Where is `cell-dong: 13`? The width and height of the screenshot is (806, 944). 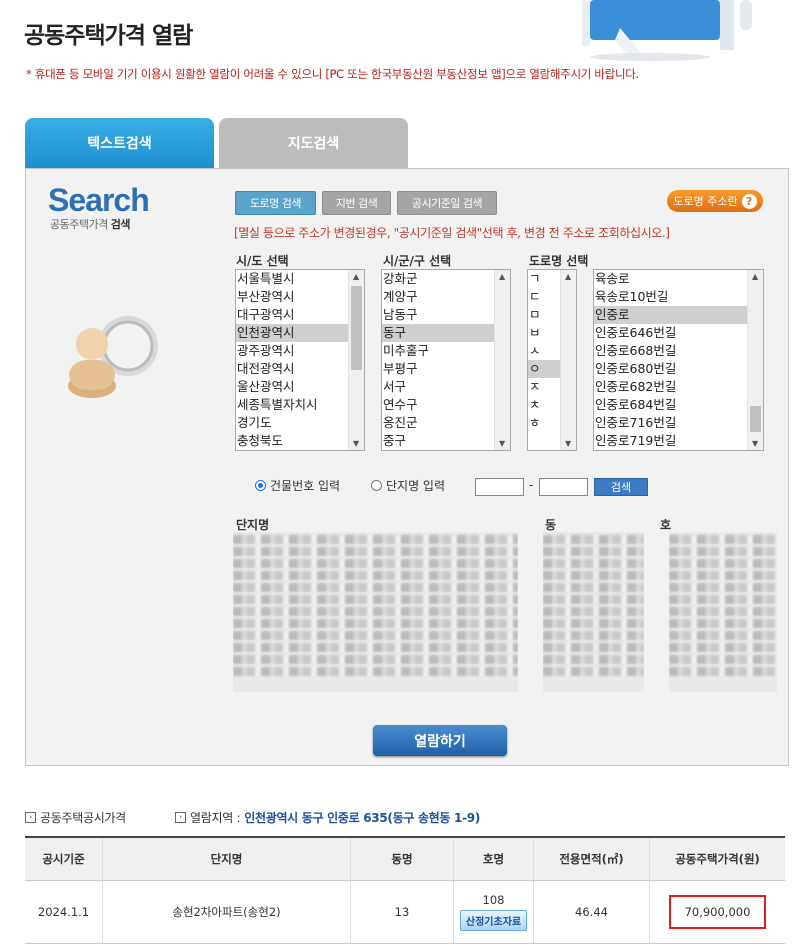
cell-dong: 13 is located at coordinates (402, 912).